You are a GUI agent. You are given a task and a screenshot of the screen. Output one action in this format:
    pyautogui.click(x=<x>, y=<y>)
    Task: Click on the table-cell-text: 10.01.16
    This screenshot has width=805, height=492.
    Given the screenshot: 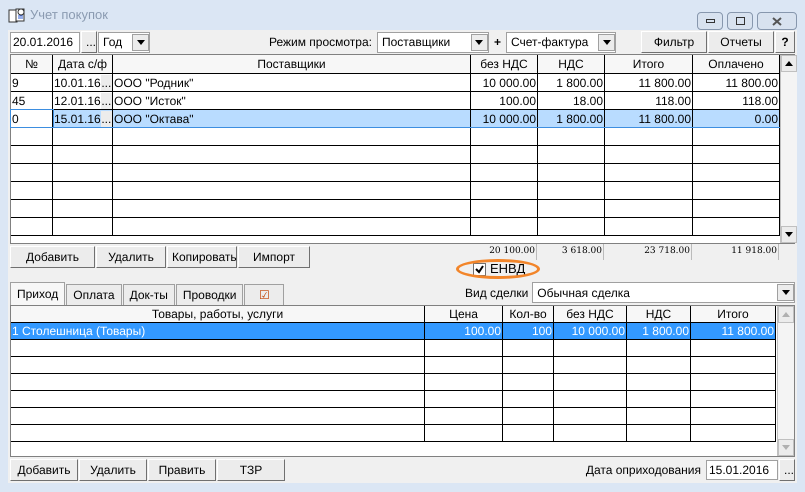 What is the action you would take?
    pyautogui.click(x=77, y=83)
    